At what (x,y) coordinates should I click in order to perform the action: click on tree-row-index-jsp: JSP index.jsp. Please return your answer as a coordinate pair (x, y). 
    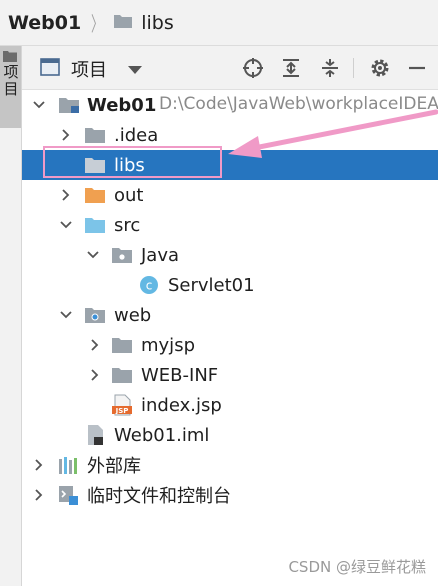
    Looking at the image, I should click on (230, 405).